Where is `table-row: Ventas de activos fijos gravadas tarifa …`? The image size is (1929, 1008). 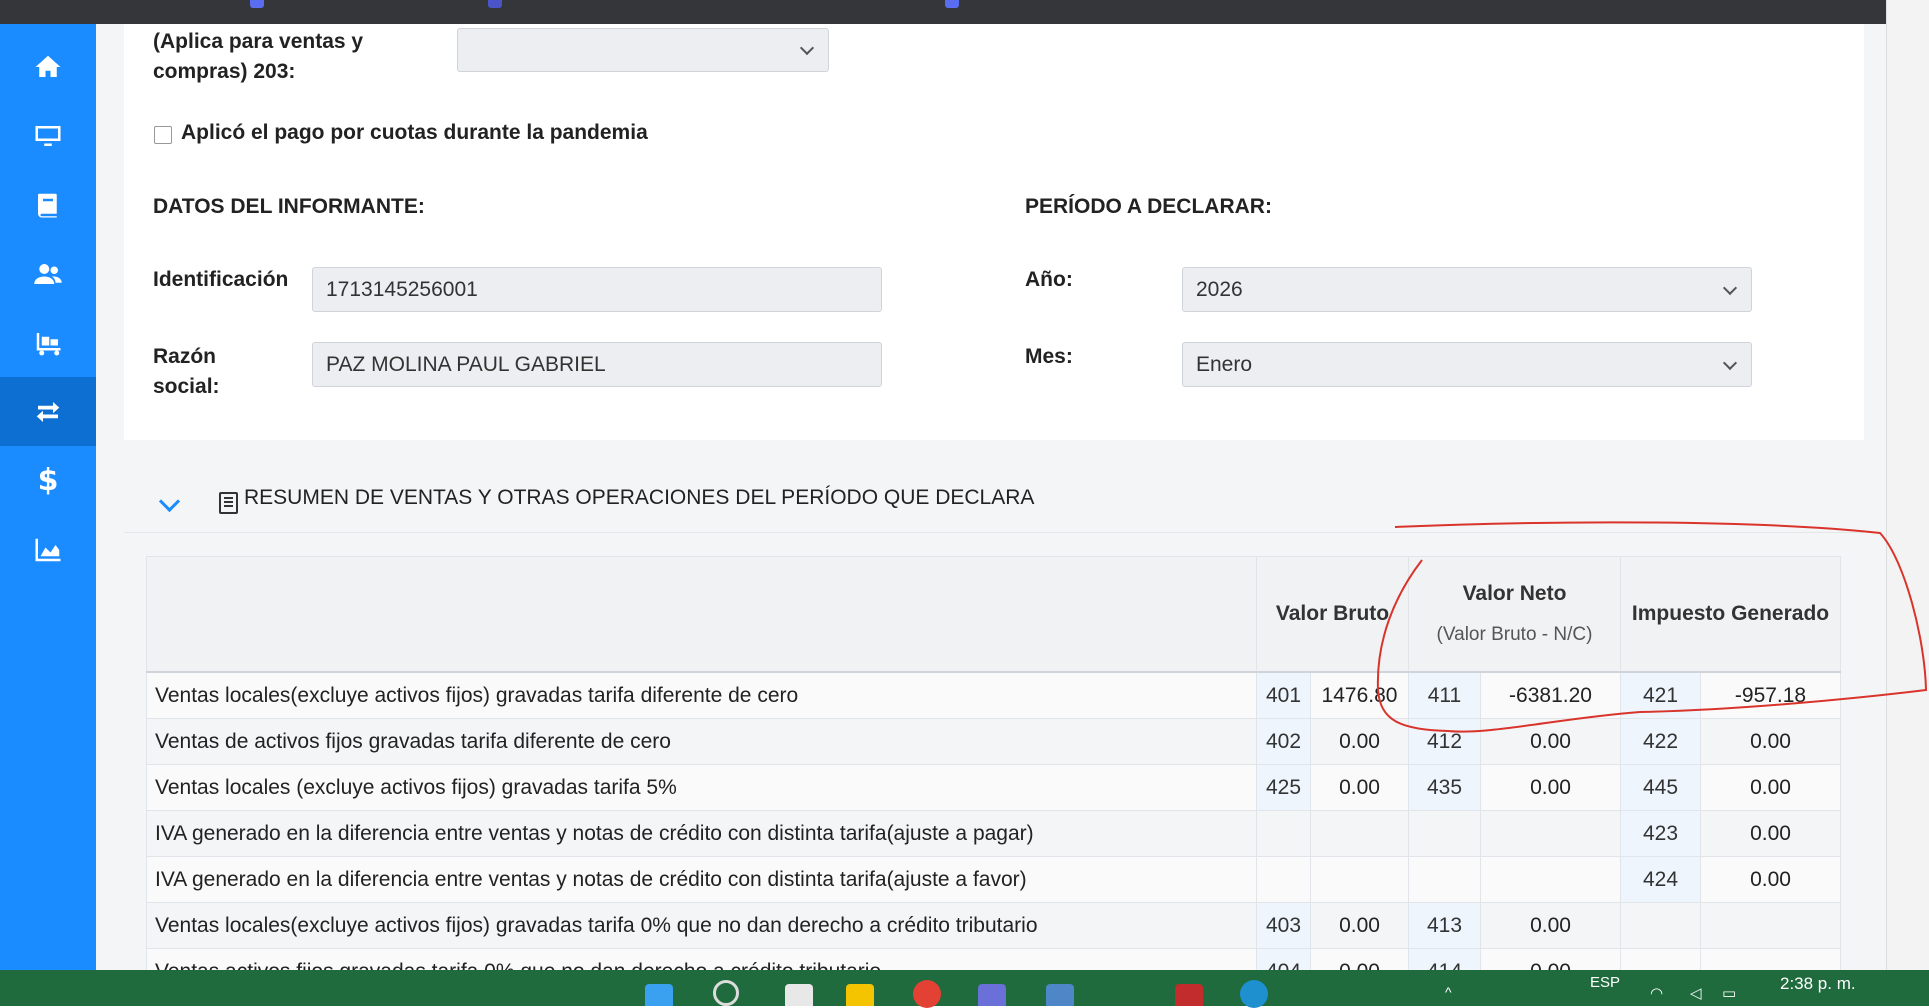
table-row: Ventas de activos fijos gravadas tarifa … is located at coordinates (994, 741).